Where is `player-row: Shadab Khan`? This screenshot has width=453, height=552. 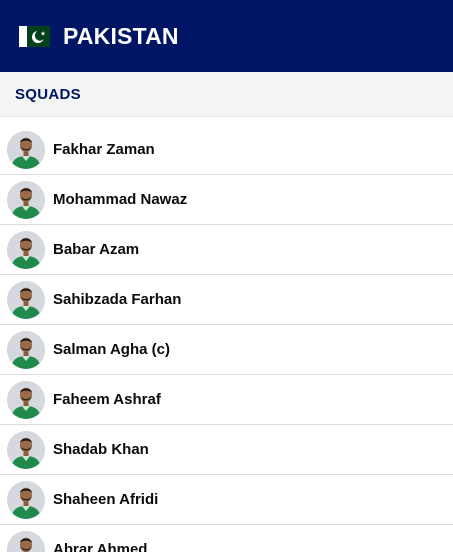 player-row: Shadab Khan is located at coordinates (226, 450).